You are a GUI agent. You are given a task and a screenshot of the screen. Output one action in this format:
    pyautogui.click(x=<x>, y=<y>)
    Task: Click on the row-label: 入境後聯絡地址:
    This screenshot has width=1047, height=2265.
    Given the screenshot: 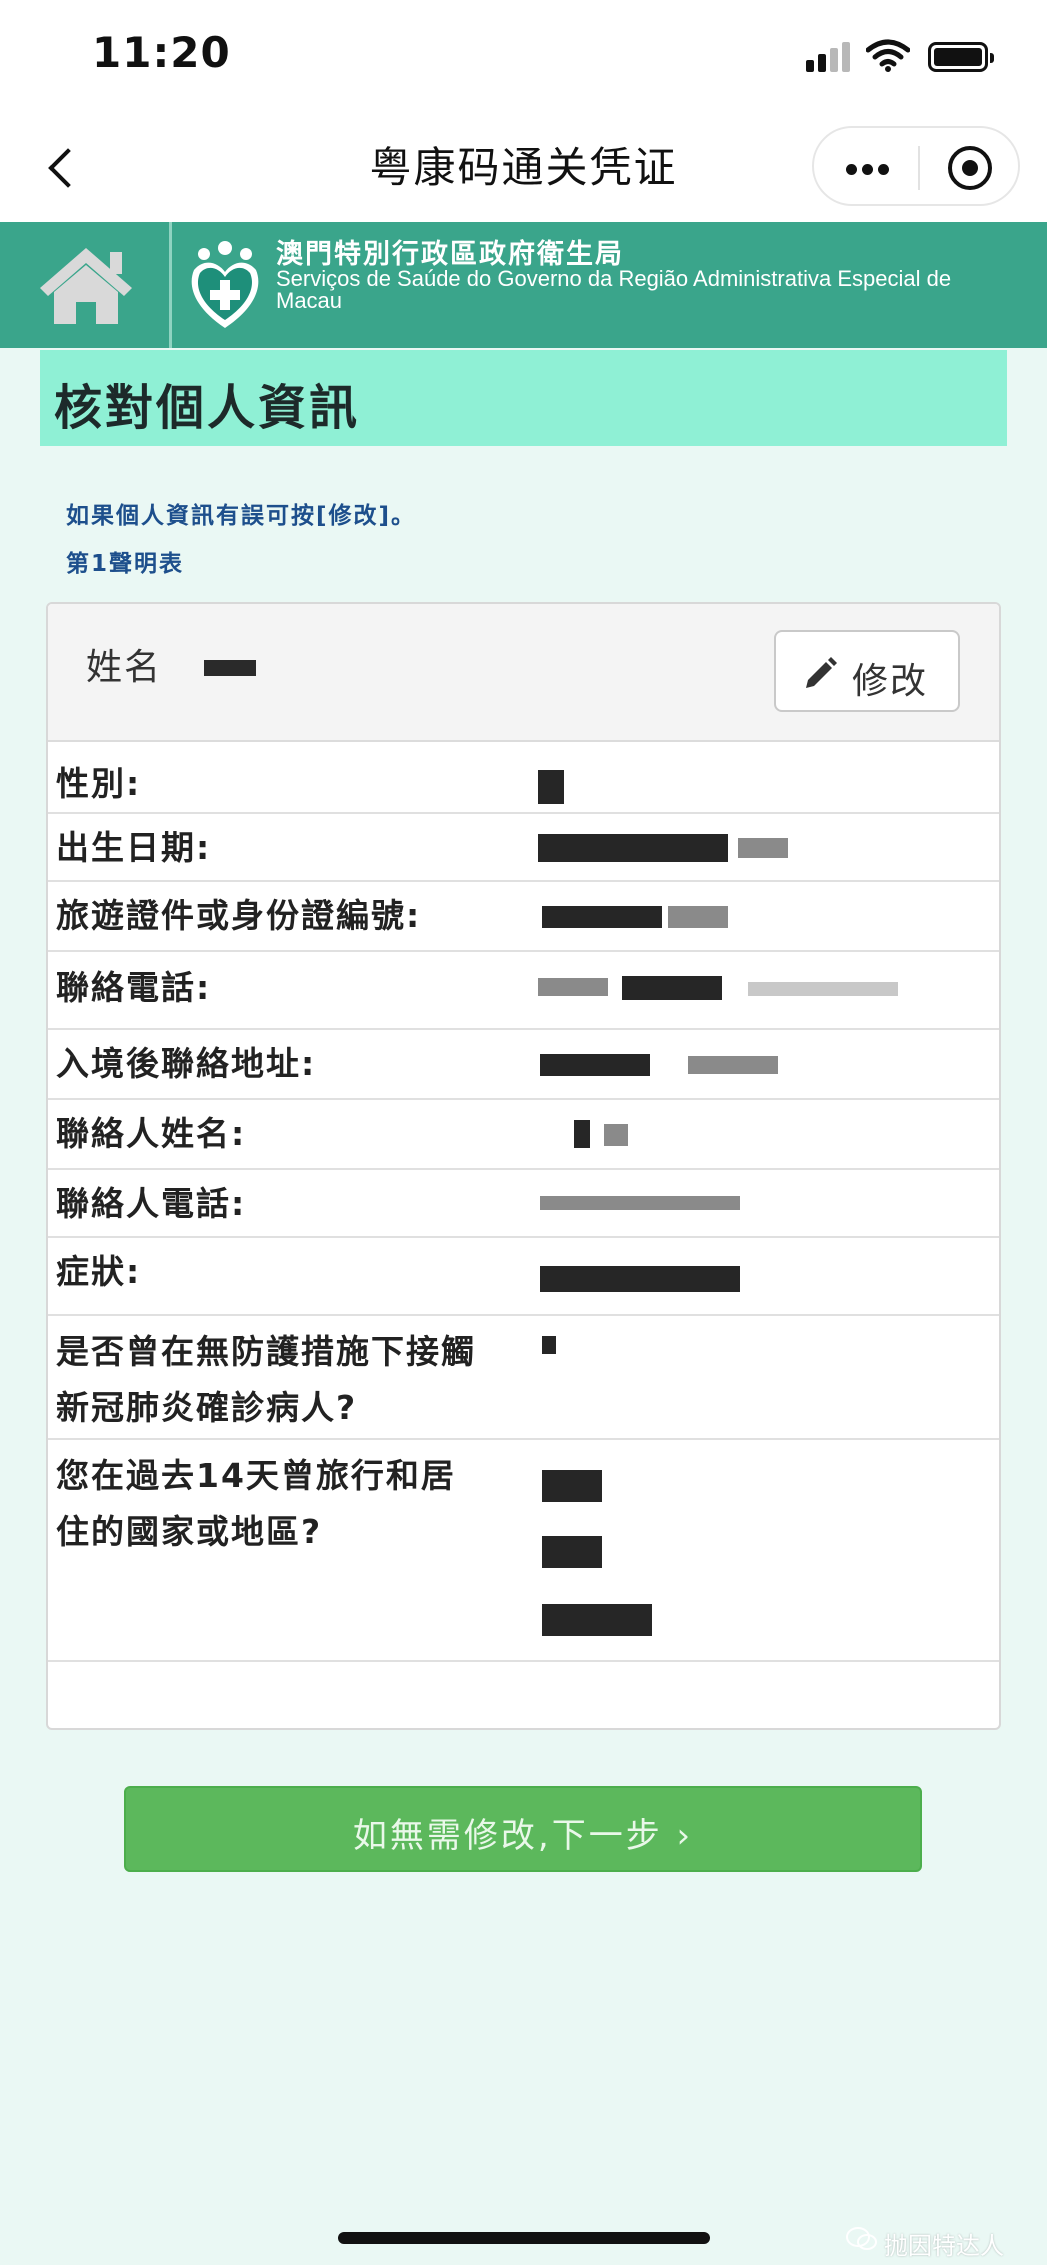 What is the action you would take?
    pyautogui.click(x=186, y=1063)
    